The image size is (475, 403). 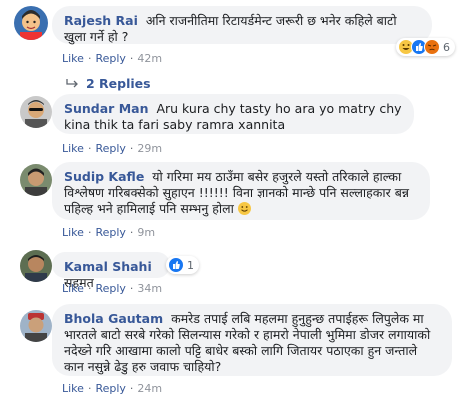 I want to click on comment-actions: Like · Reply · 9m, so click(x=108, y=232).